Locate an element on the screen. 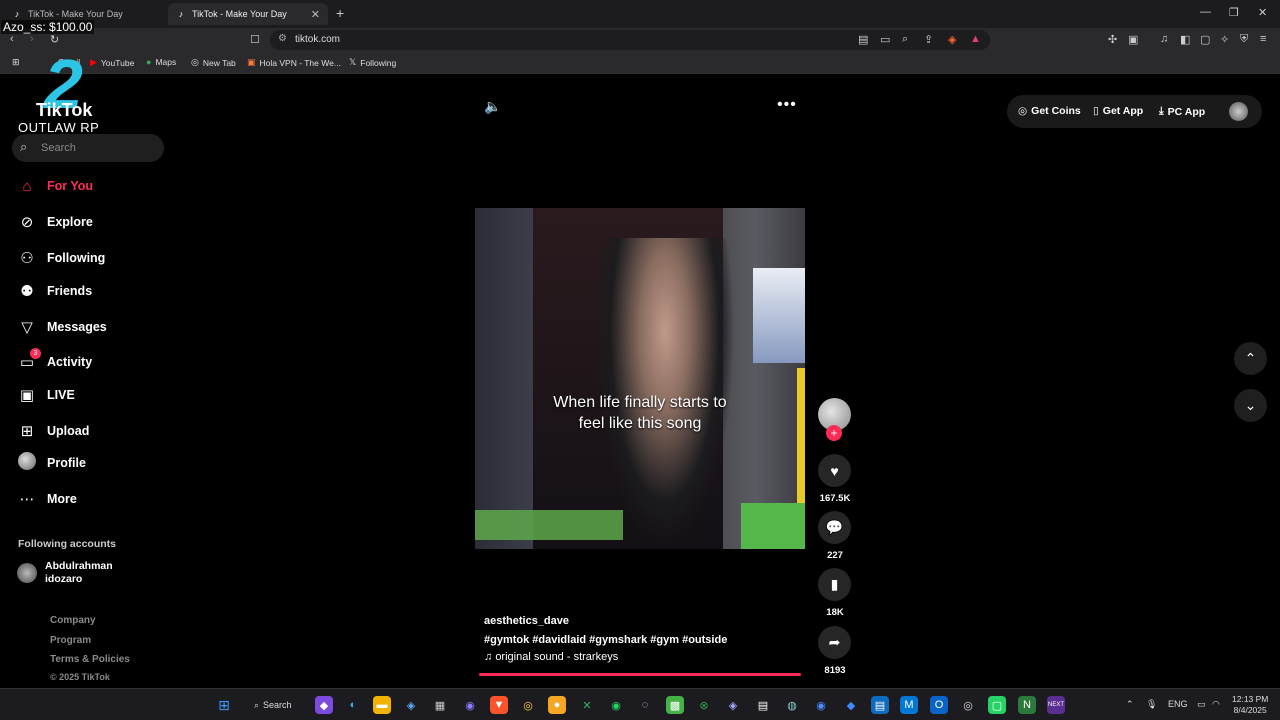  bookmark-new-tab: ◎ New Tab is located at coordinates (213, 62).